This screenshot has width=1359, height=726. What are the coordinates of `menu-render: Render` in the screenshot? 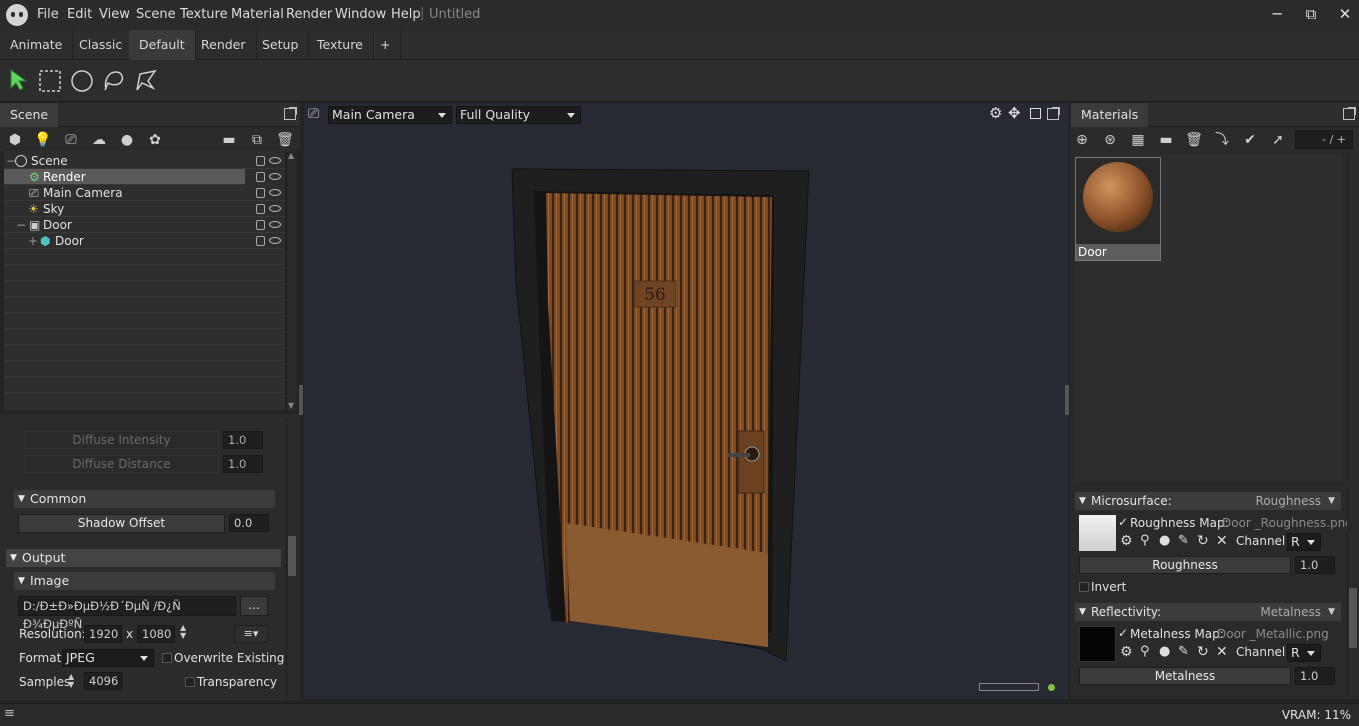 It's located at (309, 14).